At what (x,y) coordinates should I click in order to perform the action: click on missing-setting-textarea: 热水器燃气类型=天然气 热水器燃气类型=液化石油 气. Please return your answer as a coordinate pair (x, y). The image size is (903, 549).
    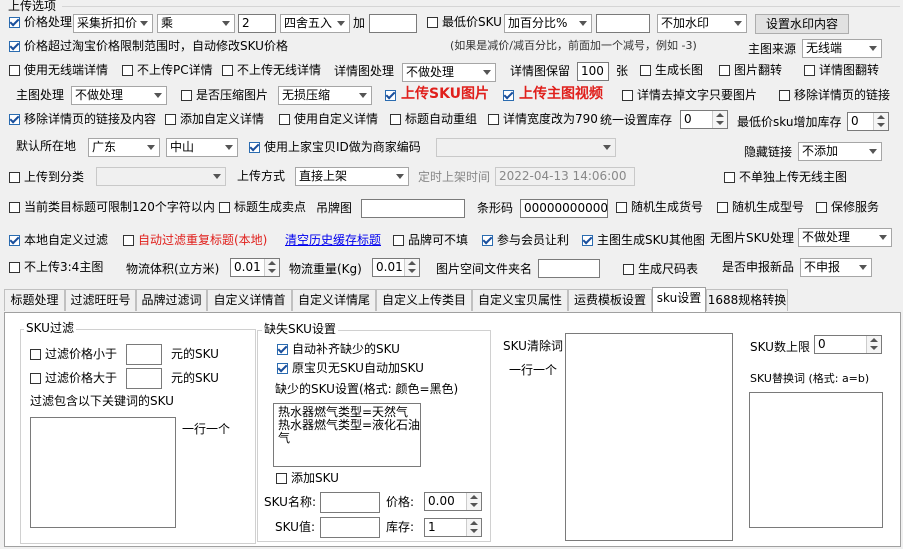
    Looking at the image, I should click on (347, 435).